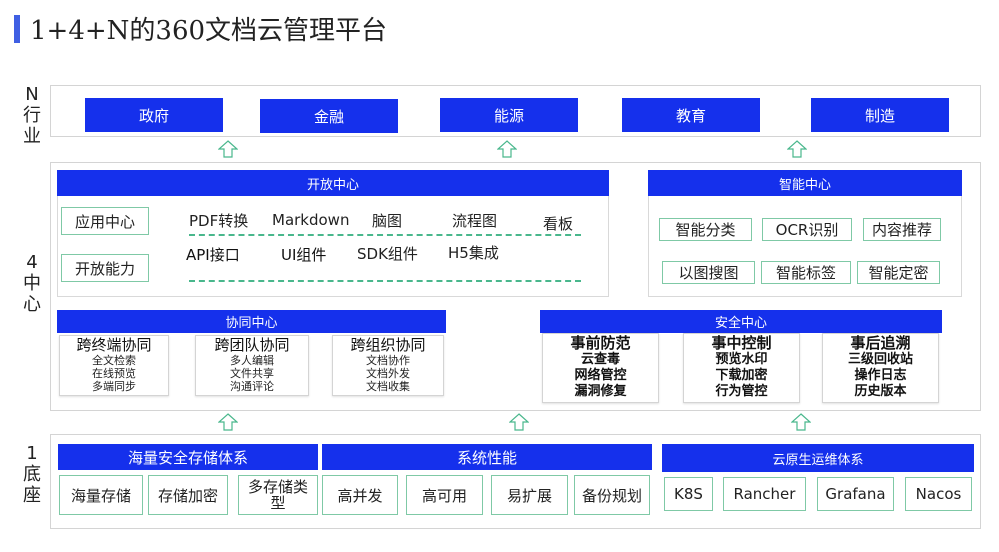 This screenshot has height=552, width=999. I want to click on card-item: 行为管控, so click(741, 391).